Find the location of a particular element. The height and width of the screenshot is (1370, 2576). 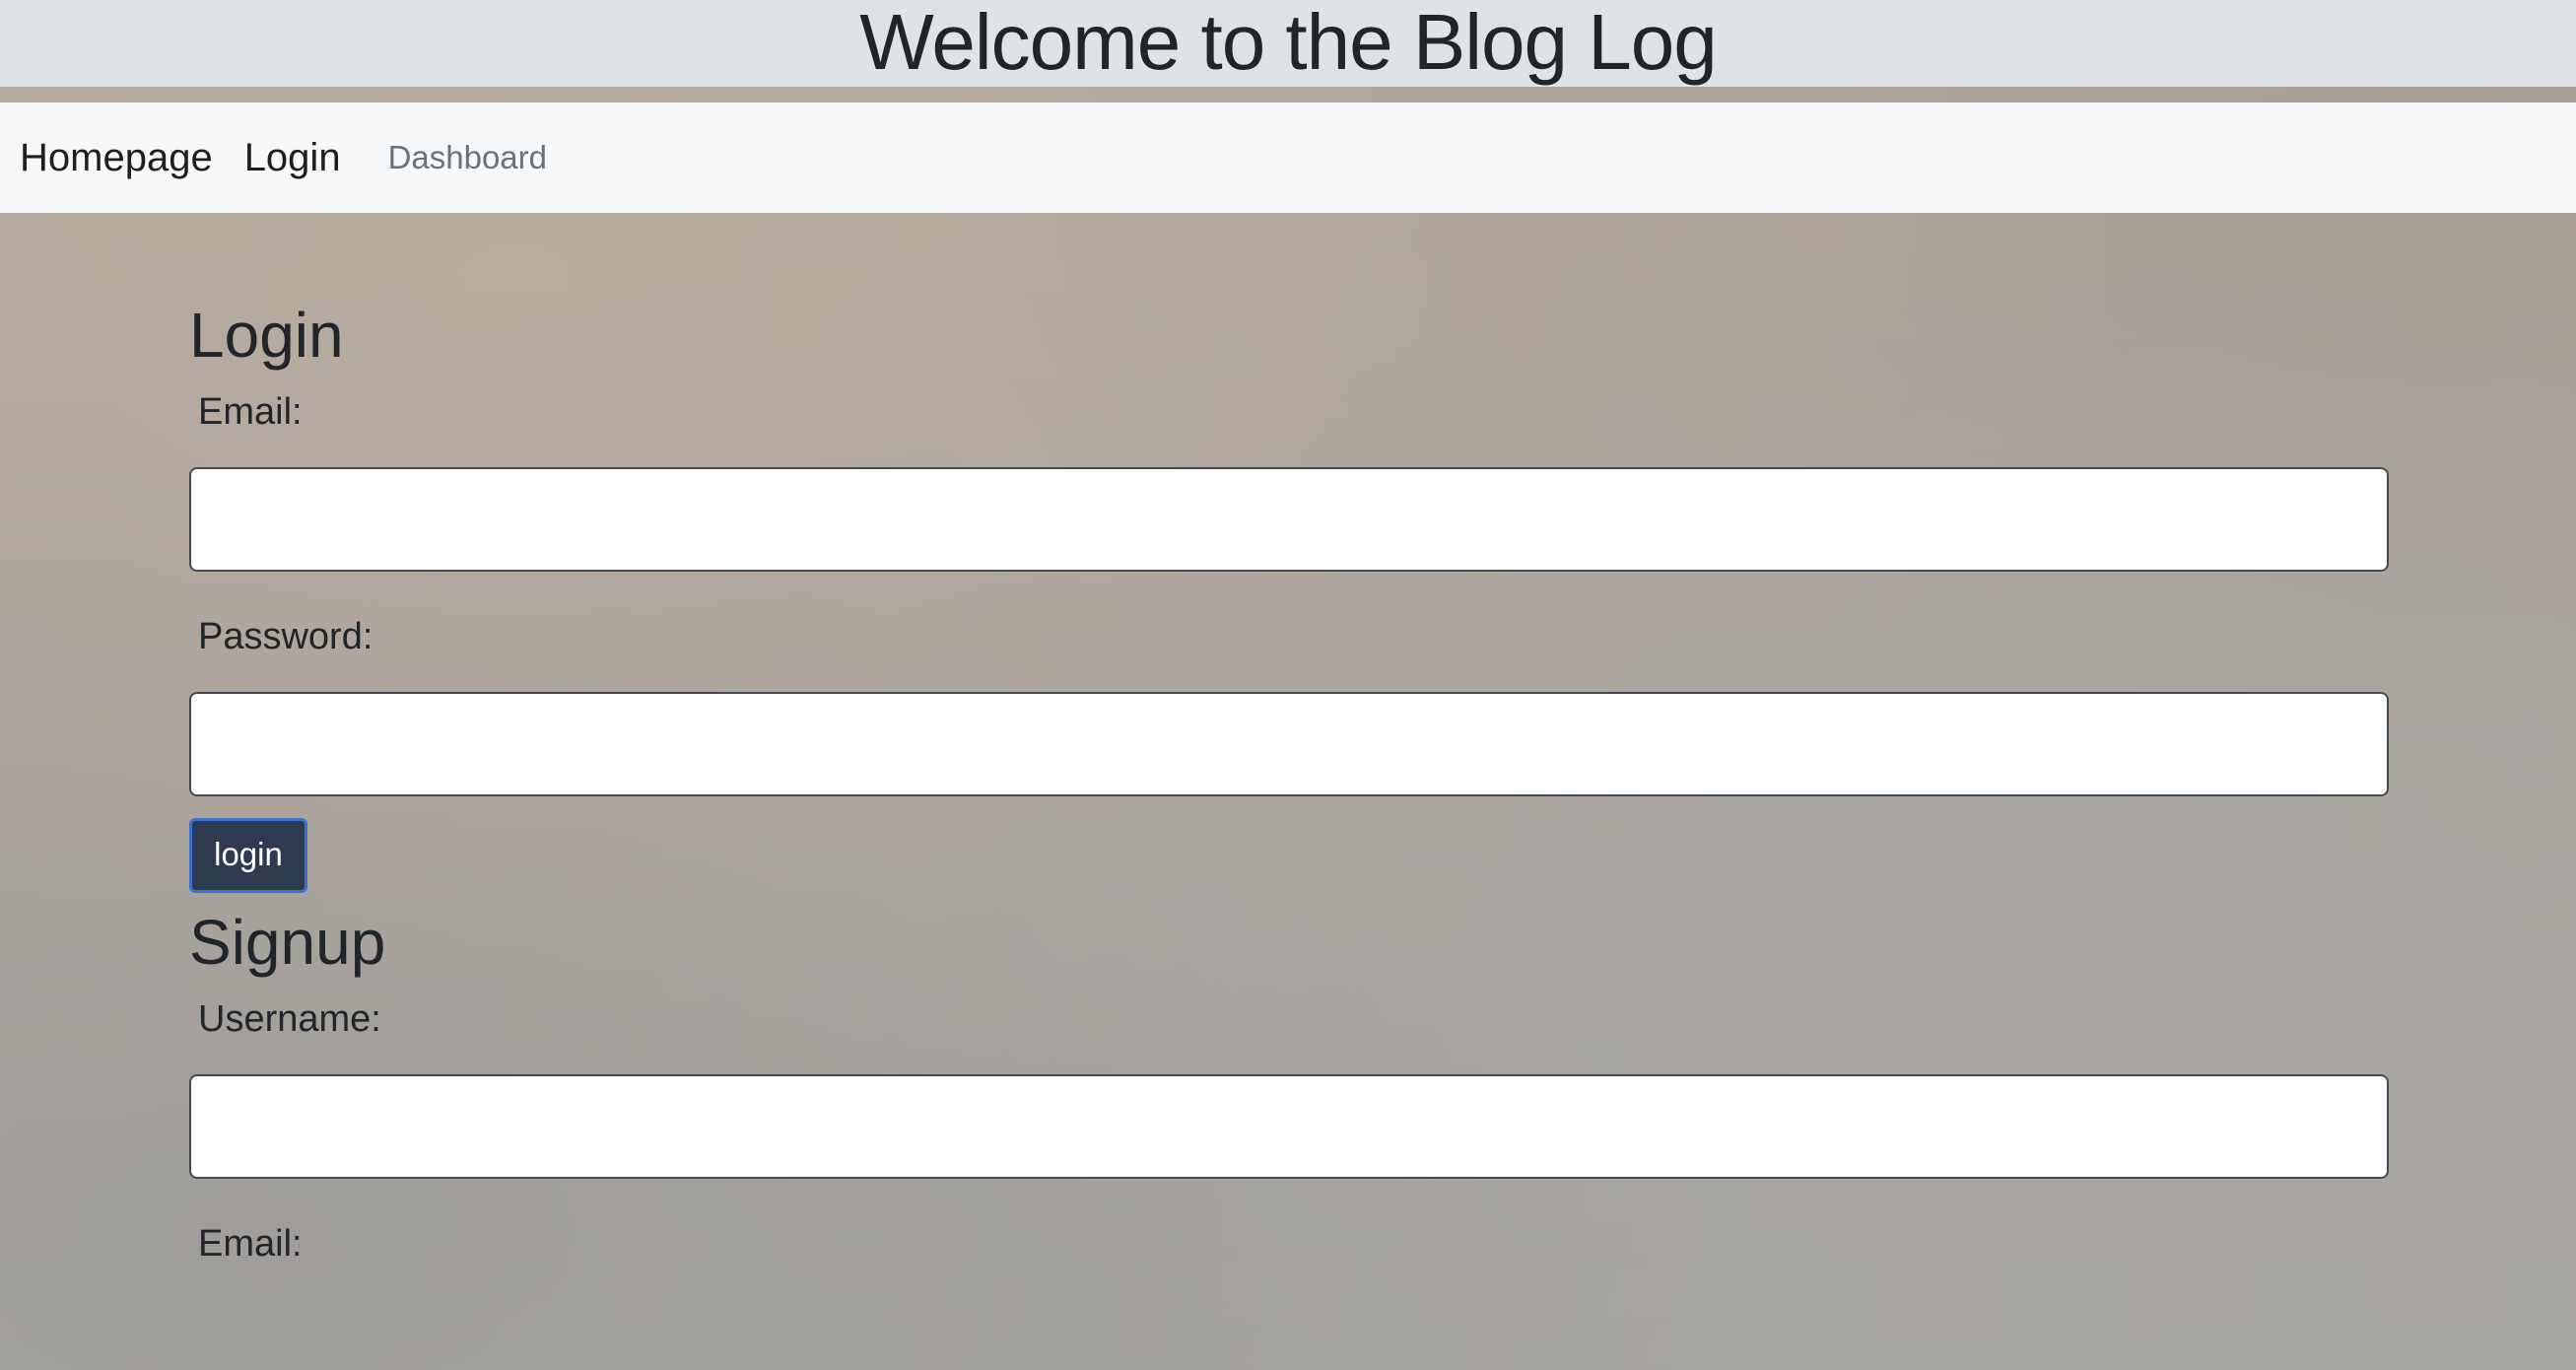

page-title: Welcome to the Blog Log is located at coordinates (1288, 43).